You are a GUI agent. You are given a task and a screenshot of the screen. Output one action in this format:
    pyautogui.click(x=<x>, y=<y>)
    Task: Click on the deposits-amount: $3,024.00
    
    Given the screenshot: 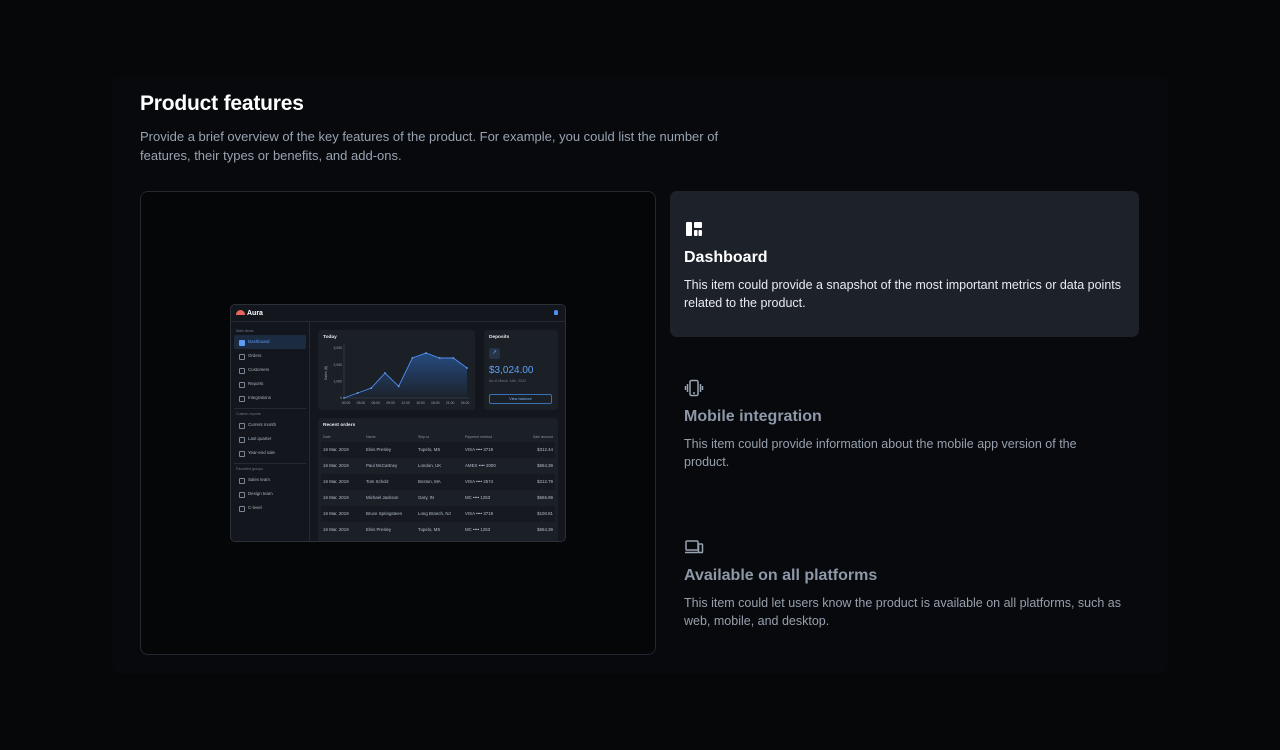 What is the action you would take?
    pyautogui.click(x=511, y=370)
    